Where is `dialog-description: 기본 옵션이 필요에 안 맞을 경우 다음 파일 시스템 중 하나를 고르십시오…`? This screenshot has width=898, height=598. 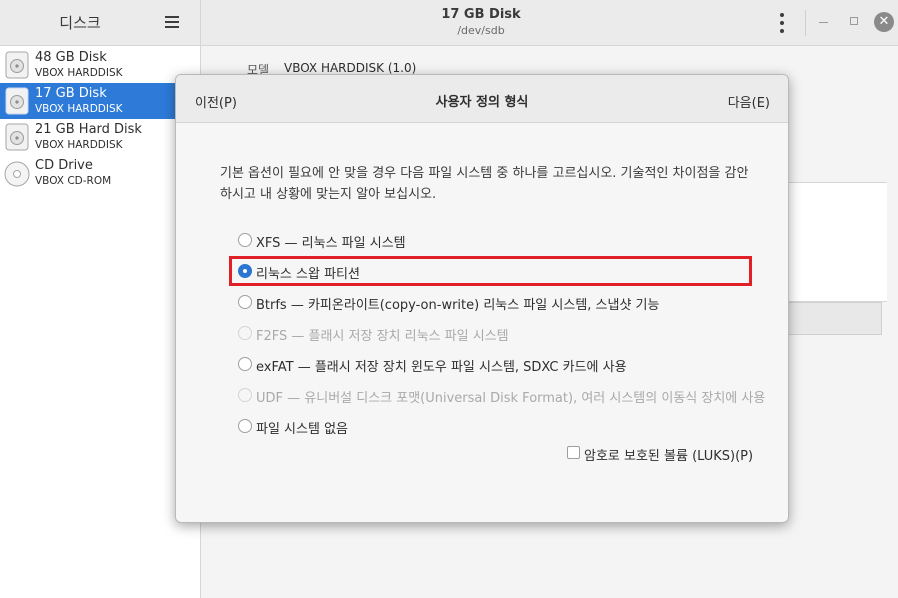
dialog-description: 기본 옵션이 필요에 안 맞을 경우 다음 파일 시스템 중 하나를 고르십시오… is located at coordinates (484, 184).